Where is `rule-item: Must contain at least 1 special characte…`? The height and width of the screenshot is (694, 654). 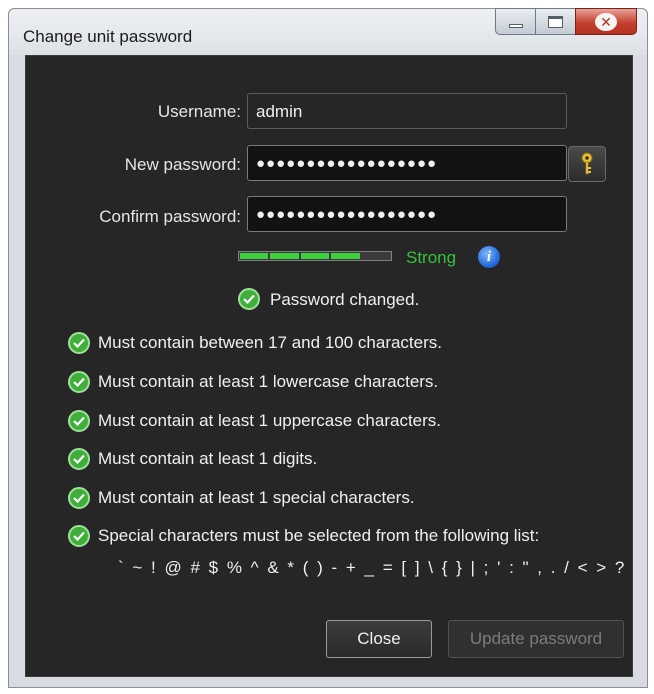 rule-item: Must contain at least 1 special characte… is located at coordinates (241, 498).